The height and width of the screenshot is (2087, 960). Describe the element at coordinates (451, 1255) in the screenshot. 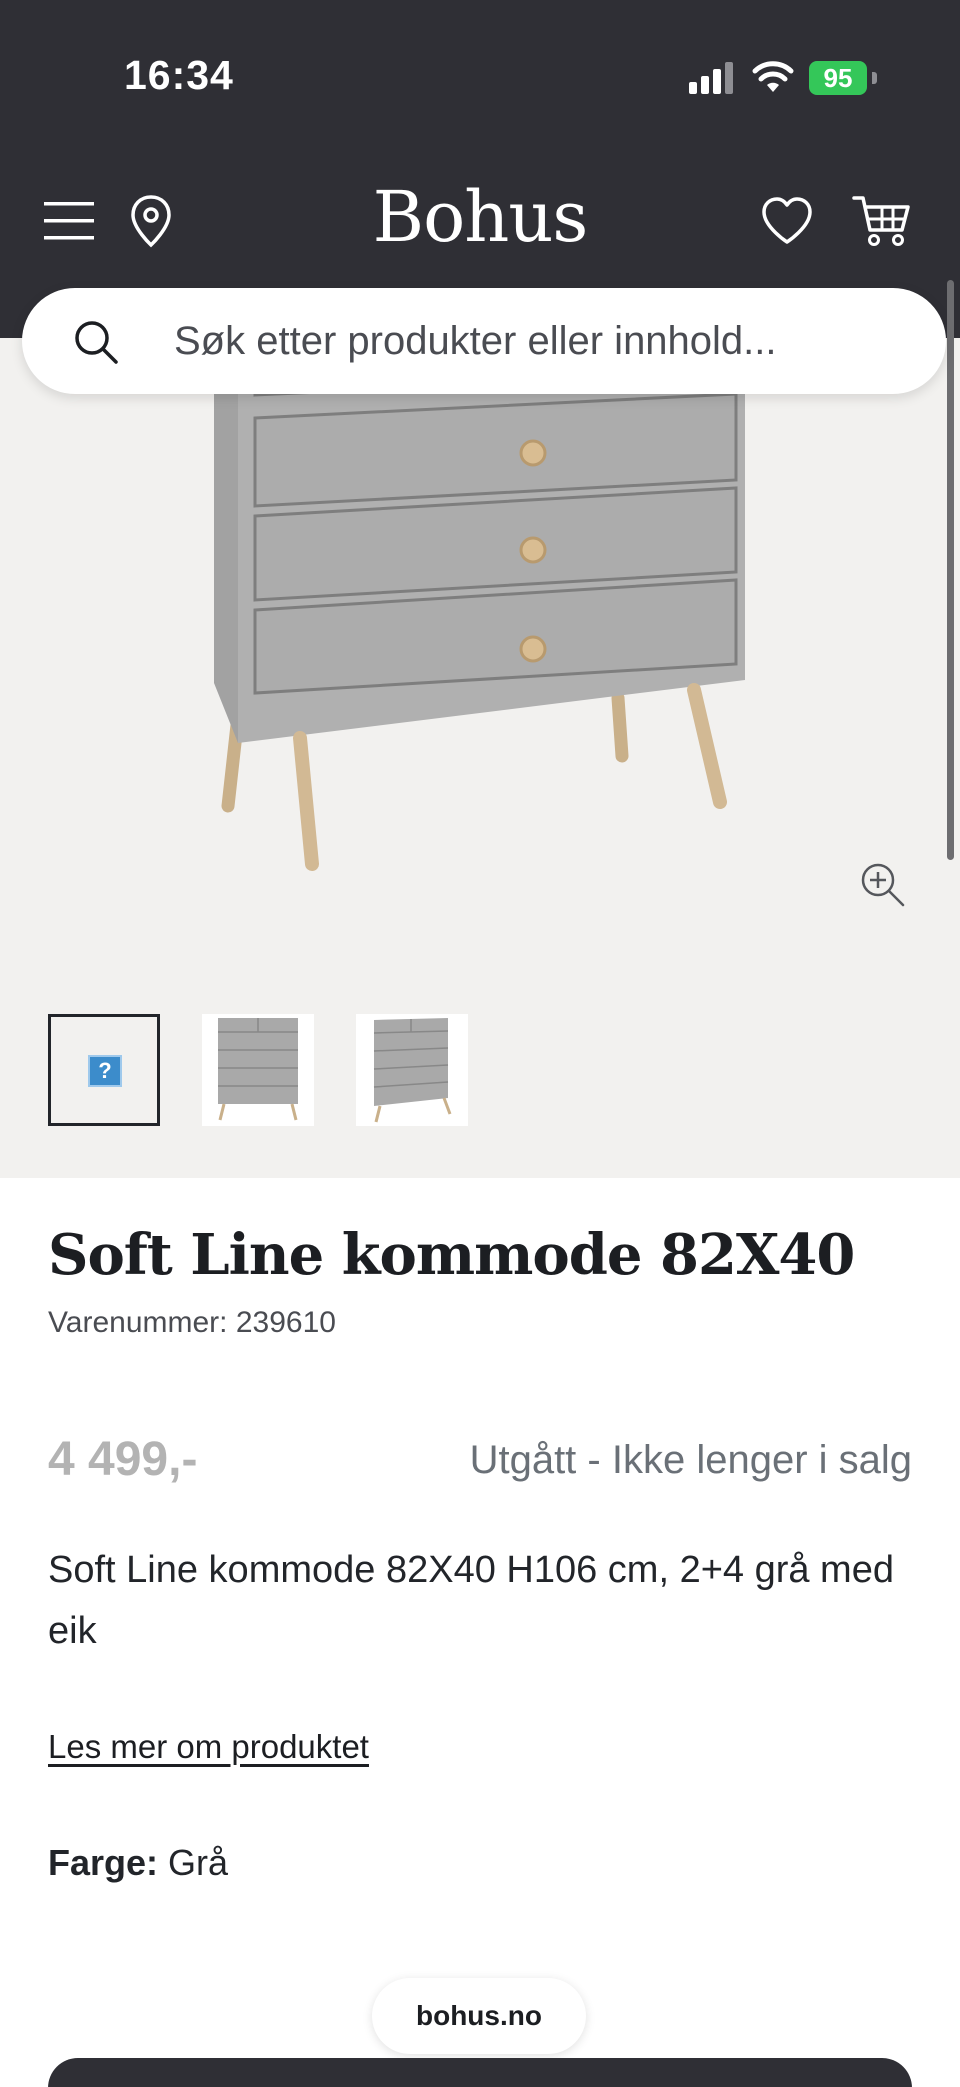

I see `product-title: Soft Line kommode 82X40` at that location.